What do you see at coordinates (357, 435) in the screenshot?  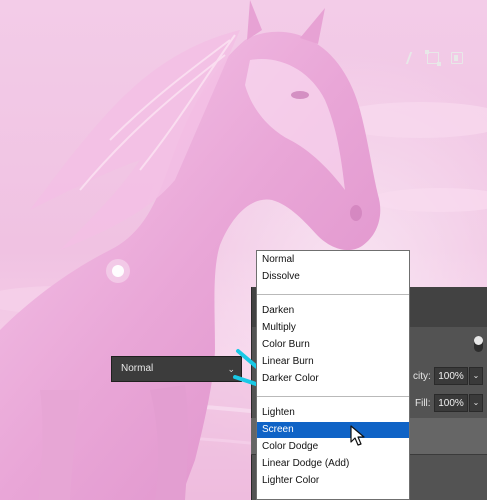 I see `mouse-cursor-icon` at bounding box center [357, 435].